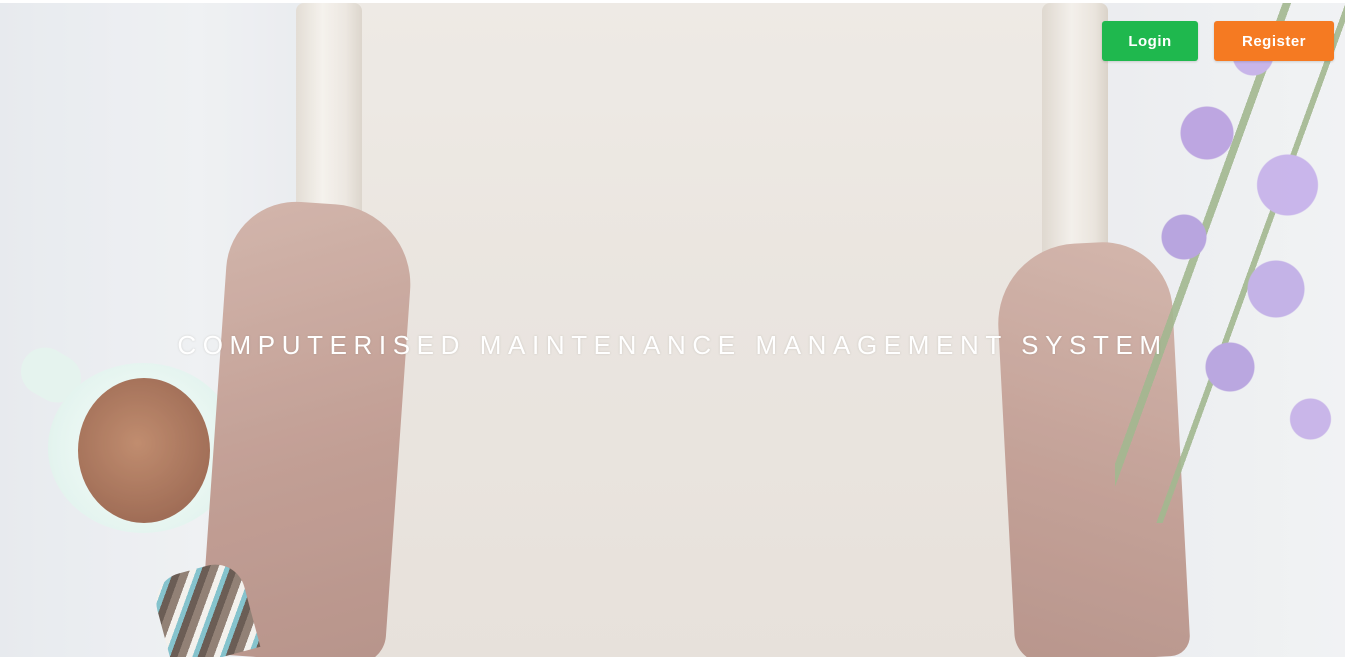 This screenshot has width=1345, height=657. I want to click on register-button: Register, so click(1274, 41).